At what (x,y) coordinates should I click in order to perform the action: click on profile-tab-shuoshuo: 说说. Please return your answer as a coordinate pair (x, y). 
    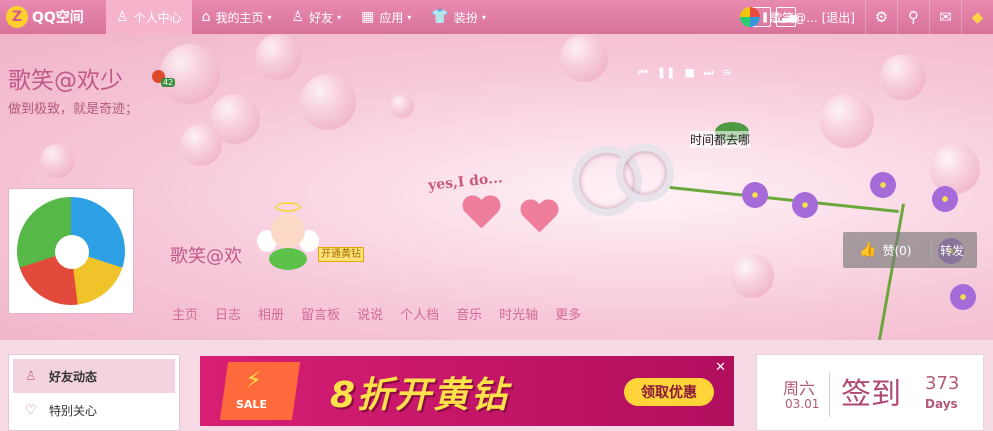
    Looking at the image, I should click on (370, 313).